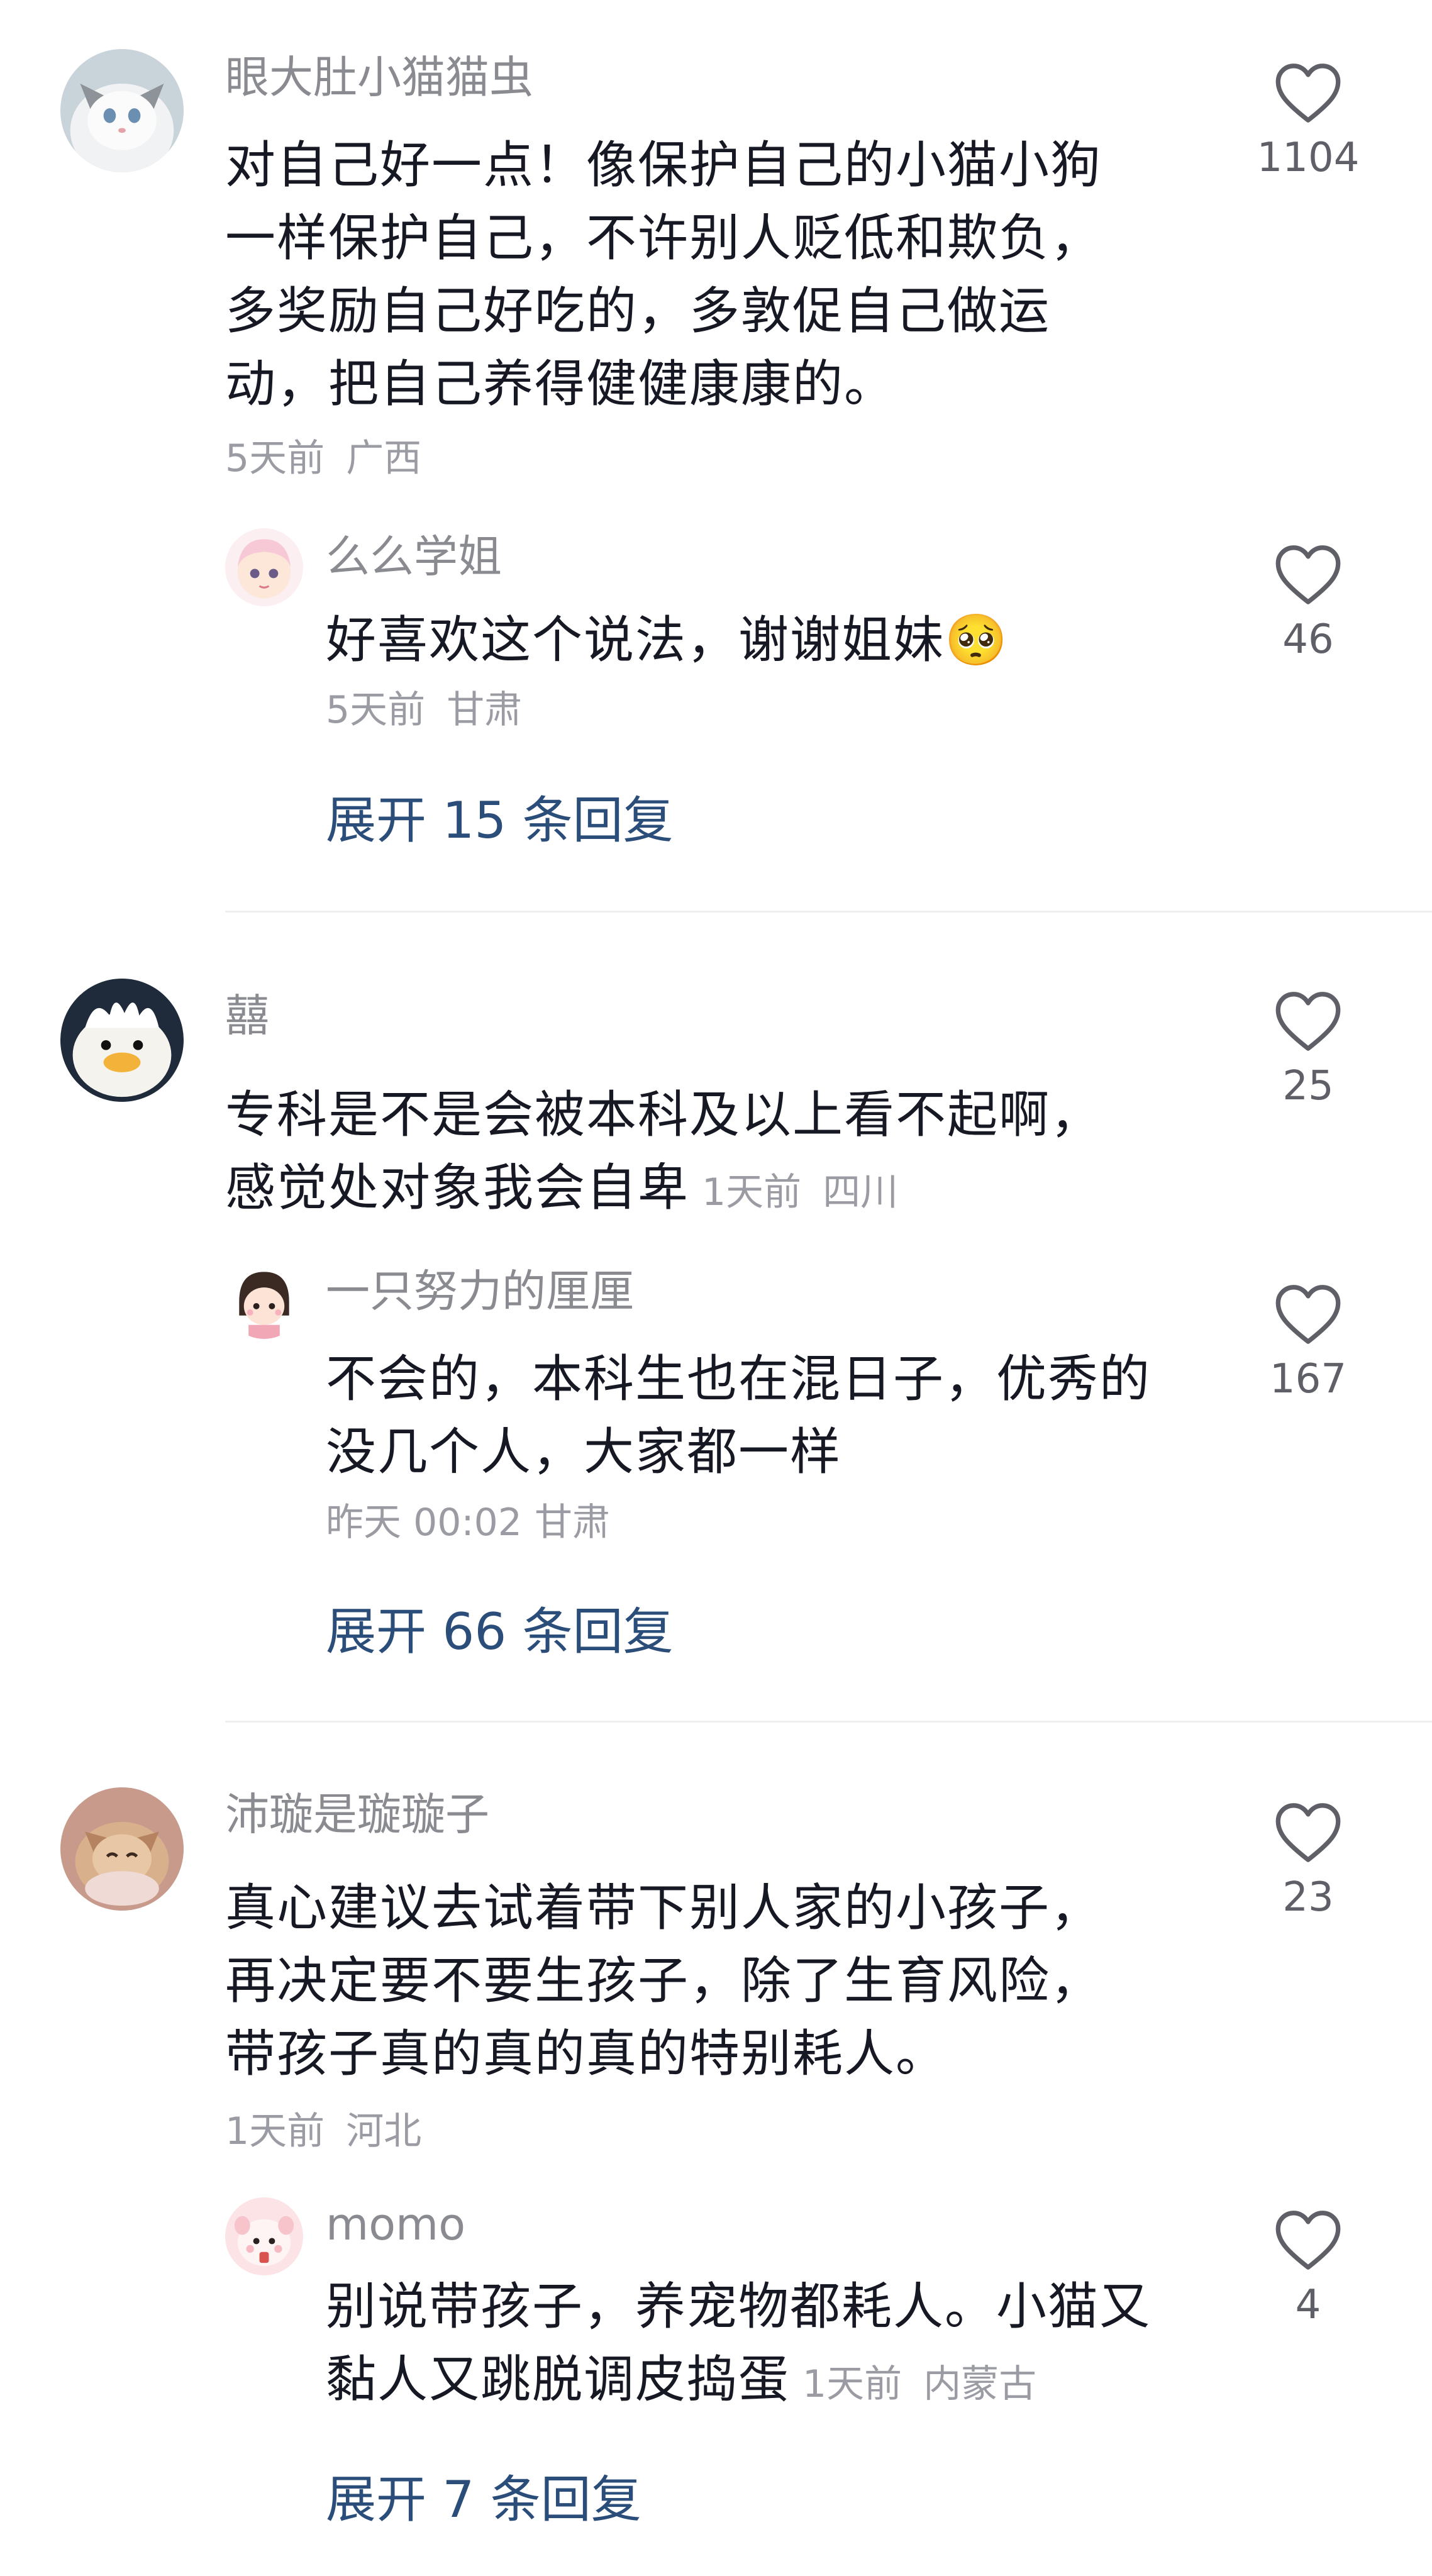  I want to click on reply-meta: 5天前 甘肃, so click(424, 706).